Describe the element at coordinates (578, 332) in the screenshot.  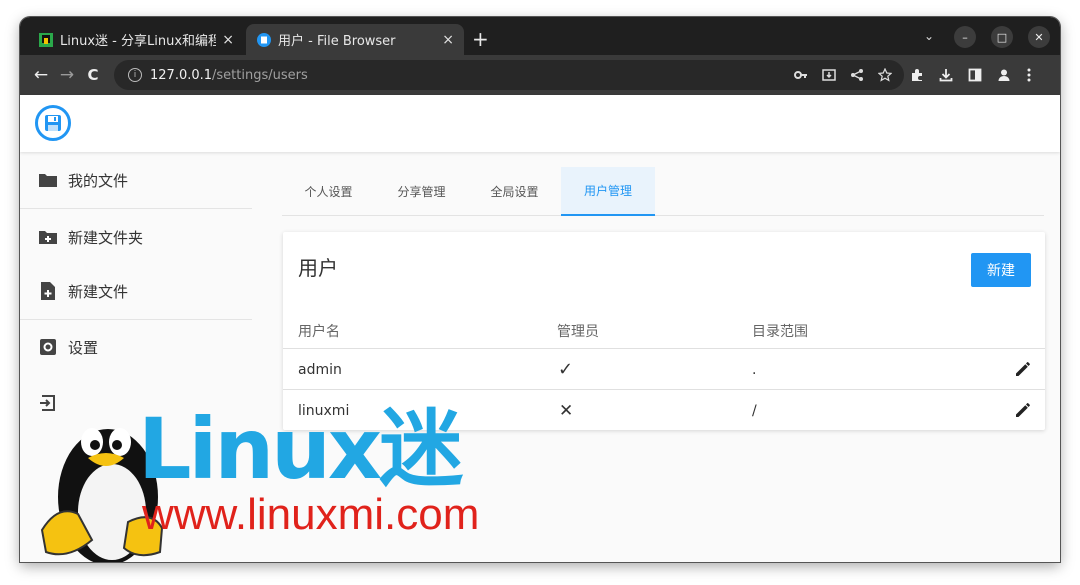
I see `column-header-admin: 管理员` at that location.